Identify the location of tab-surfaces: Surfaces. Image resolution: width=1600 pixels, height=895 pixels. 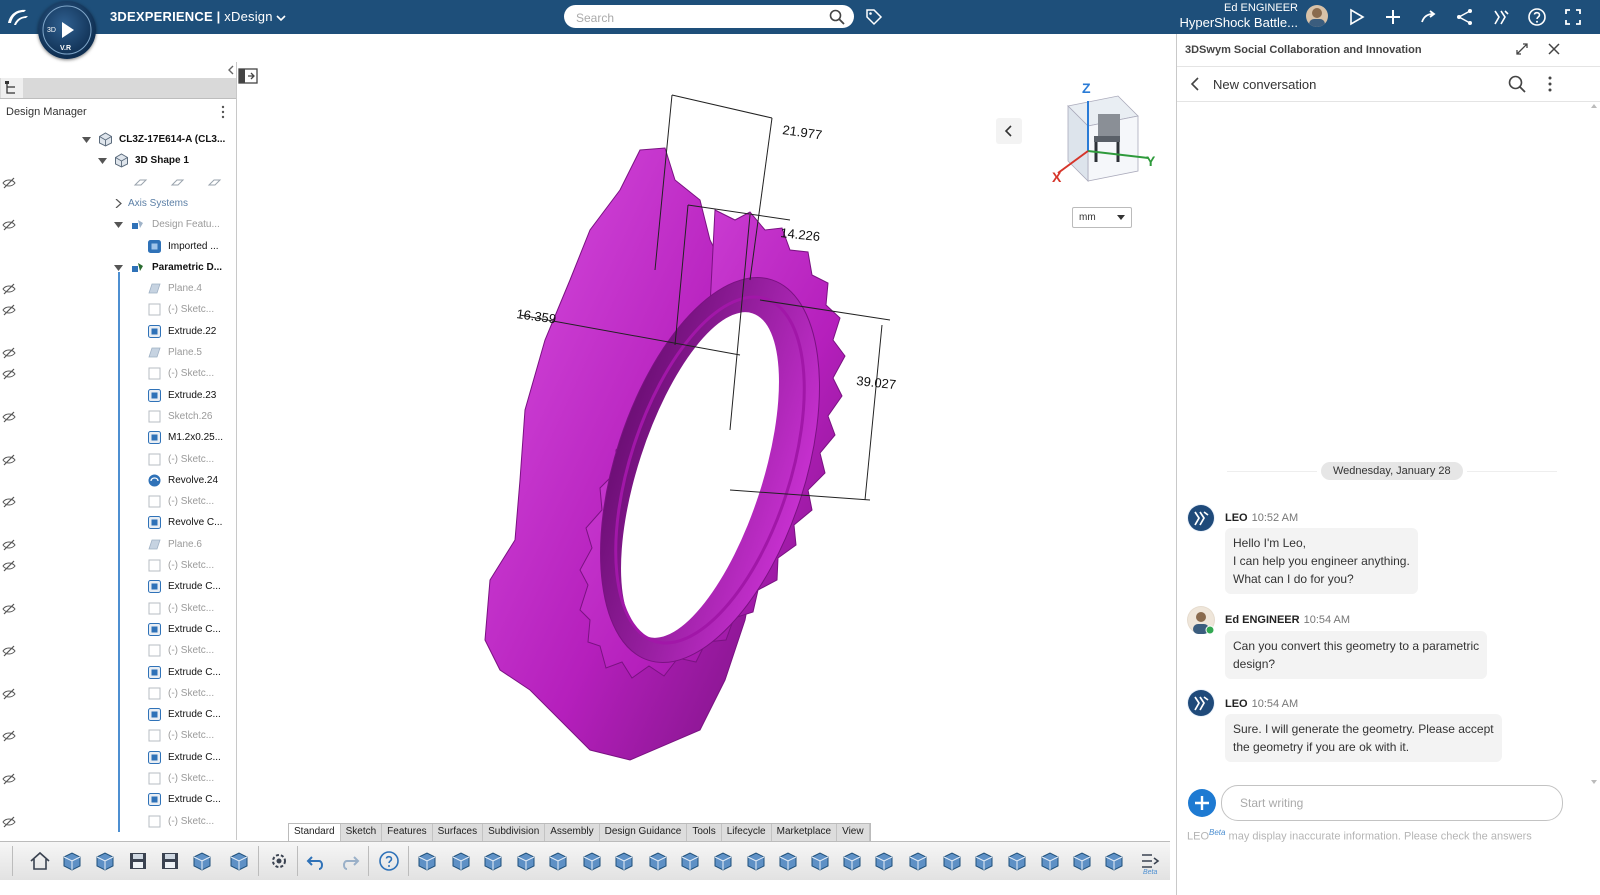
(458, 833).